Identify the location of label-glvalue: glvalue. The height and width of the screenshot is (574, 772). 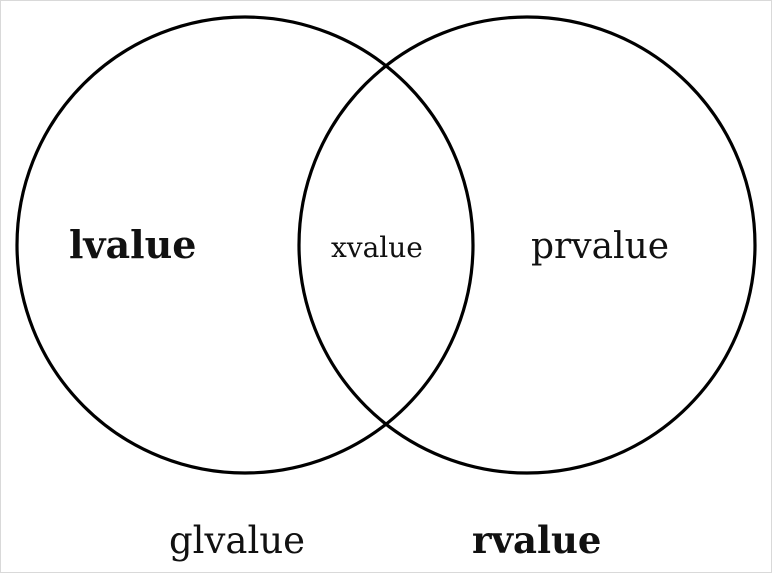
(237, 540).